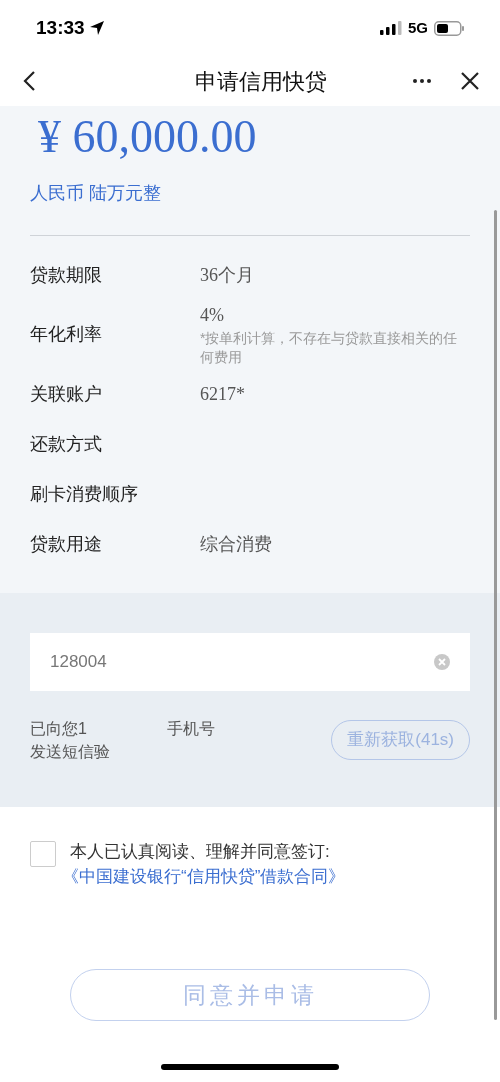 This screenshot has height=1082, width=500. What do you see at coordinates (212, 315) in the screenshot?
I see `detail-value: 4%` at bounding box center [212, 315].